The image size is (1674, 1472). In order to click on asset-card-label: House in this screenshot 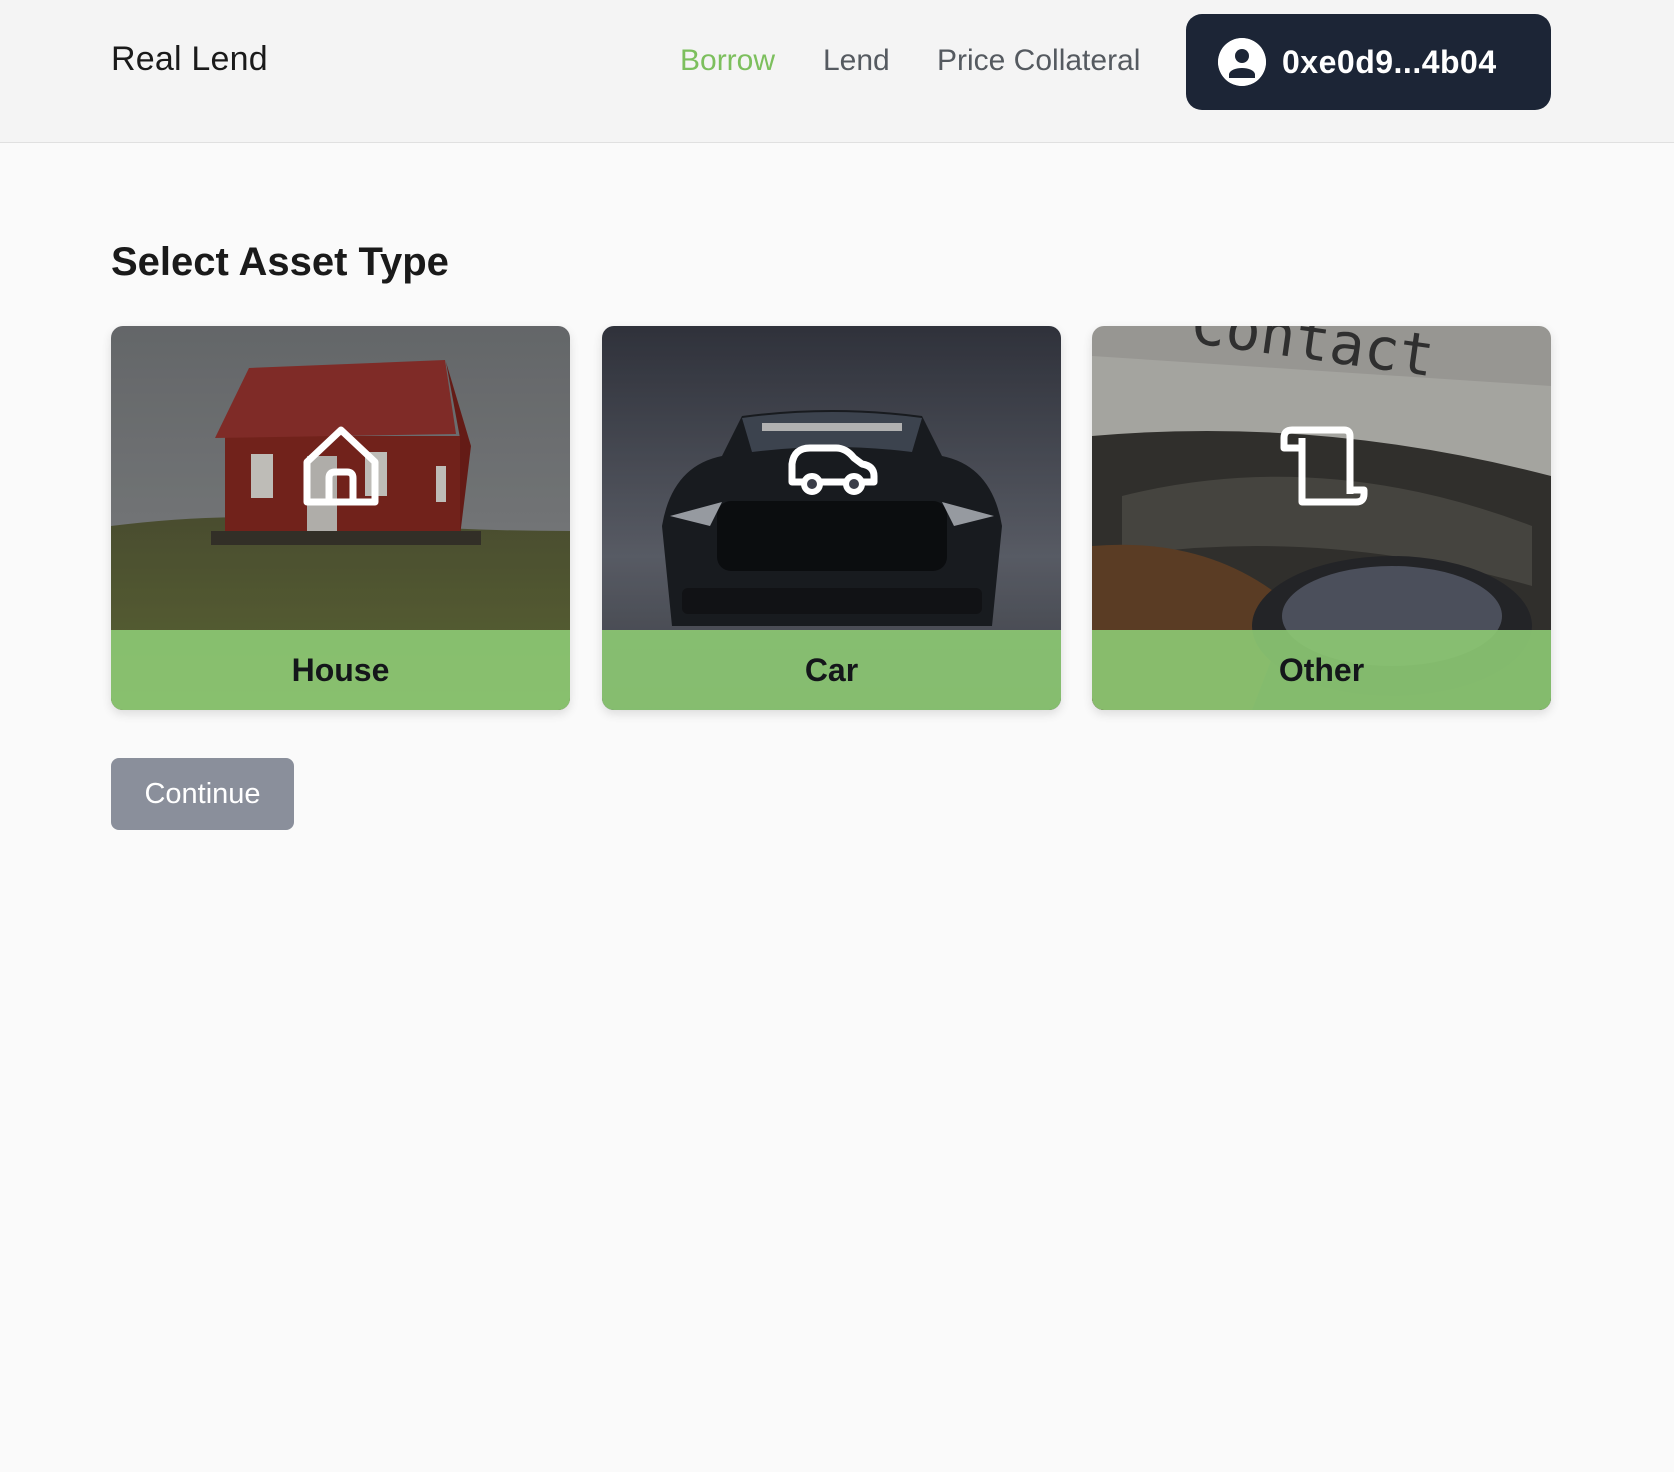, I will do `click(340, 669)`.